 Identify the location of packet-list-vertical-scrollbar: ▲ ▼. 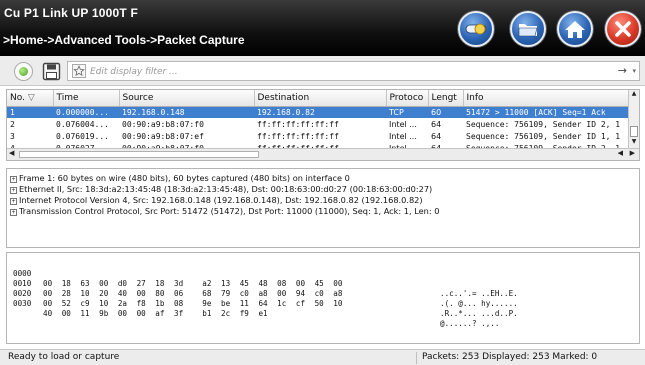
(633, 119).